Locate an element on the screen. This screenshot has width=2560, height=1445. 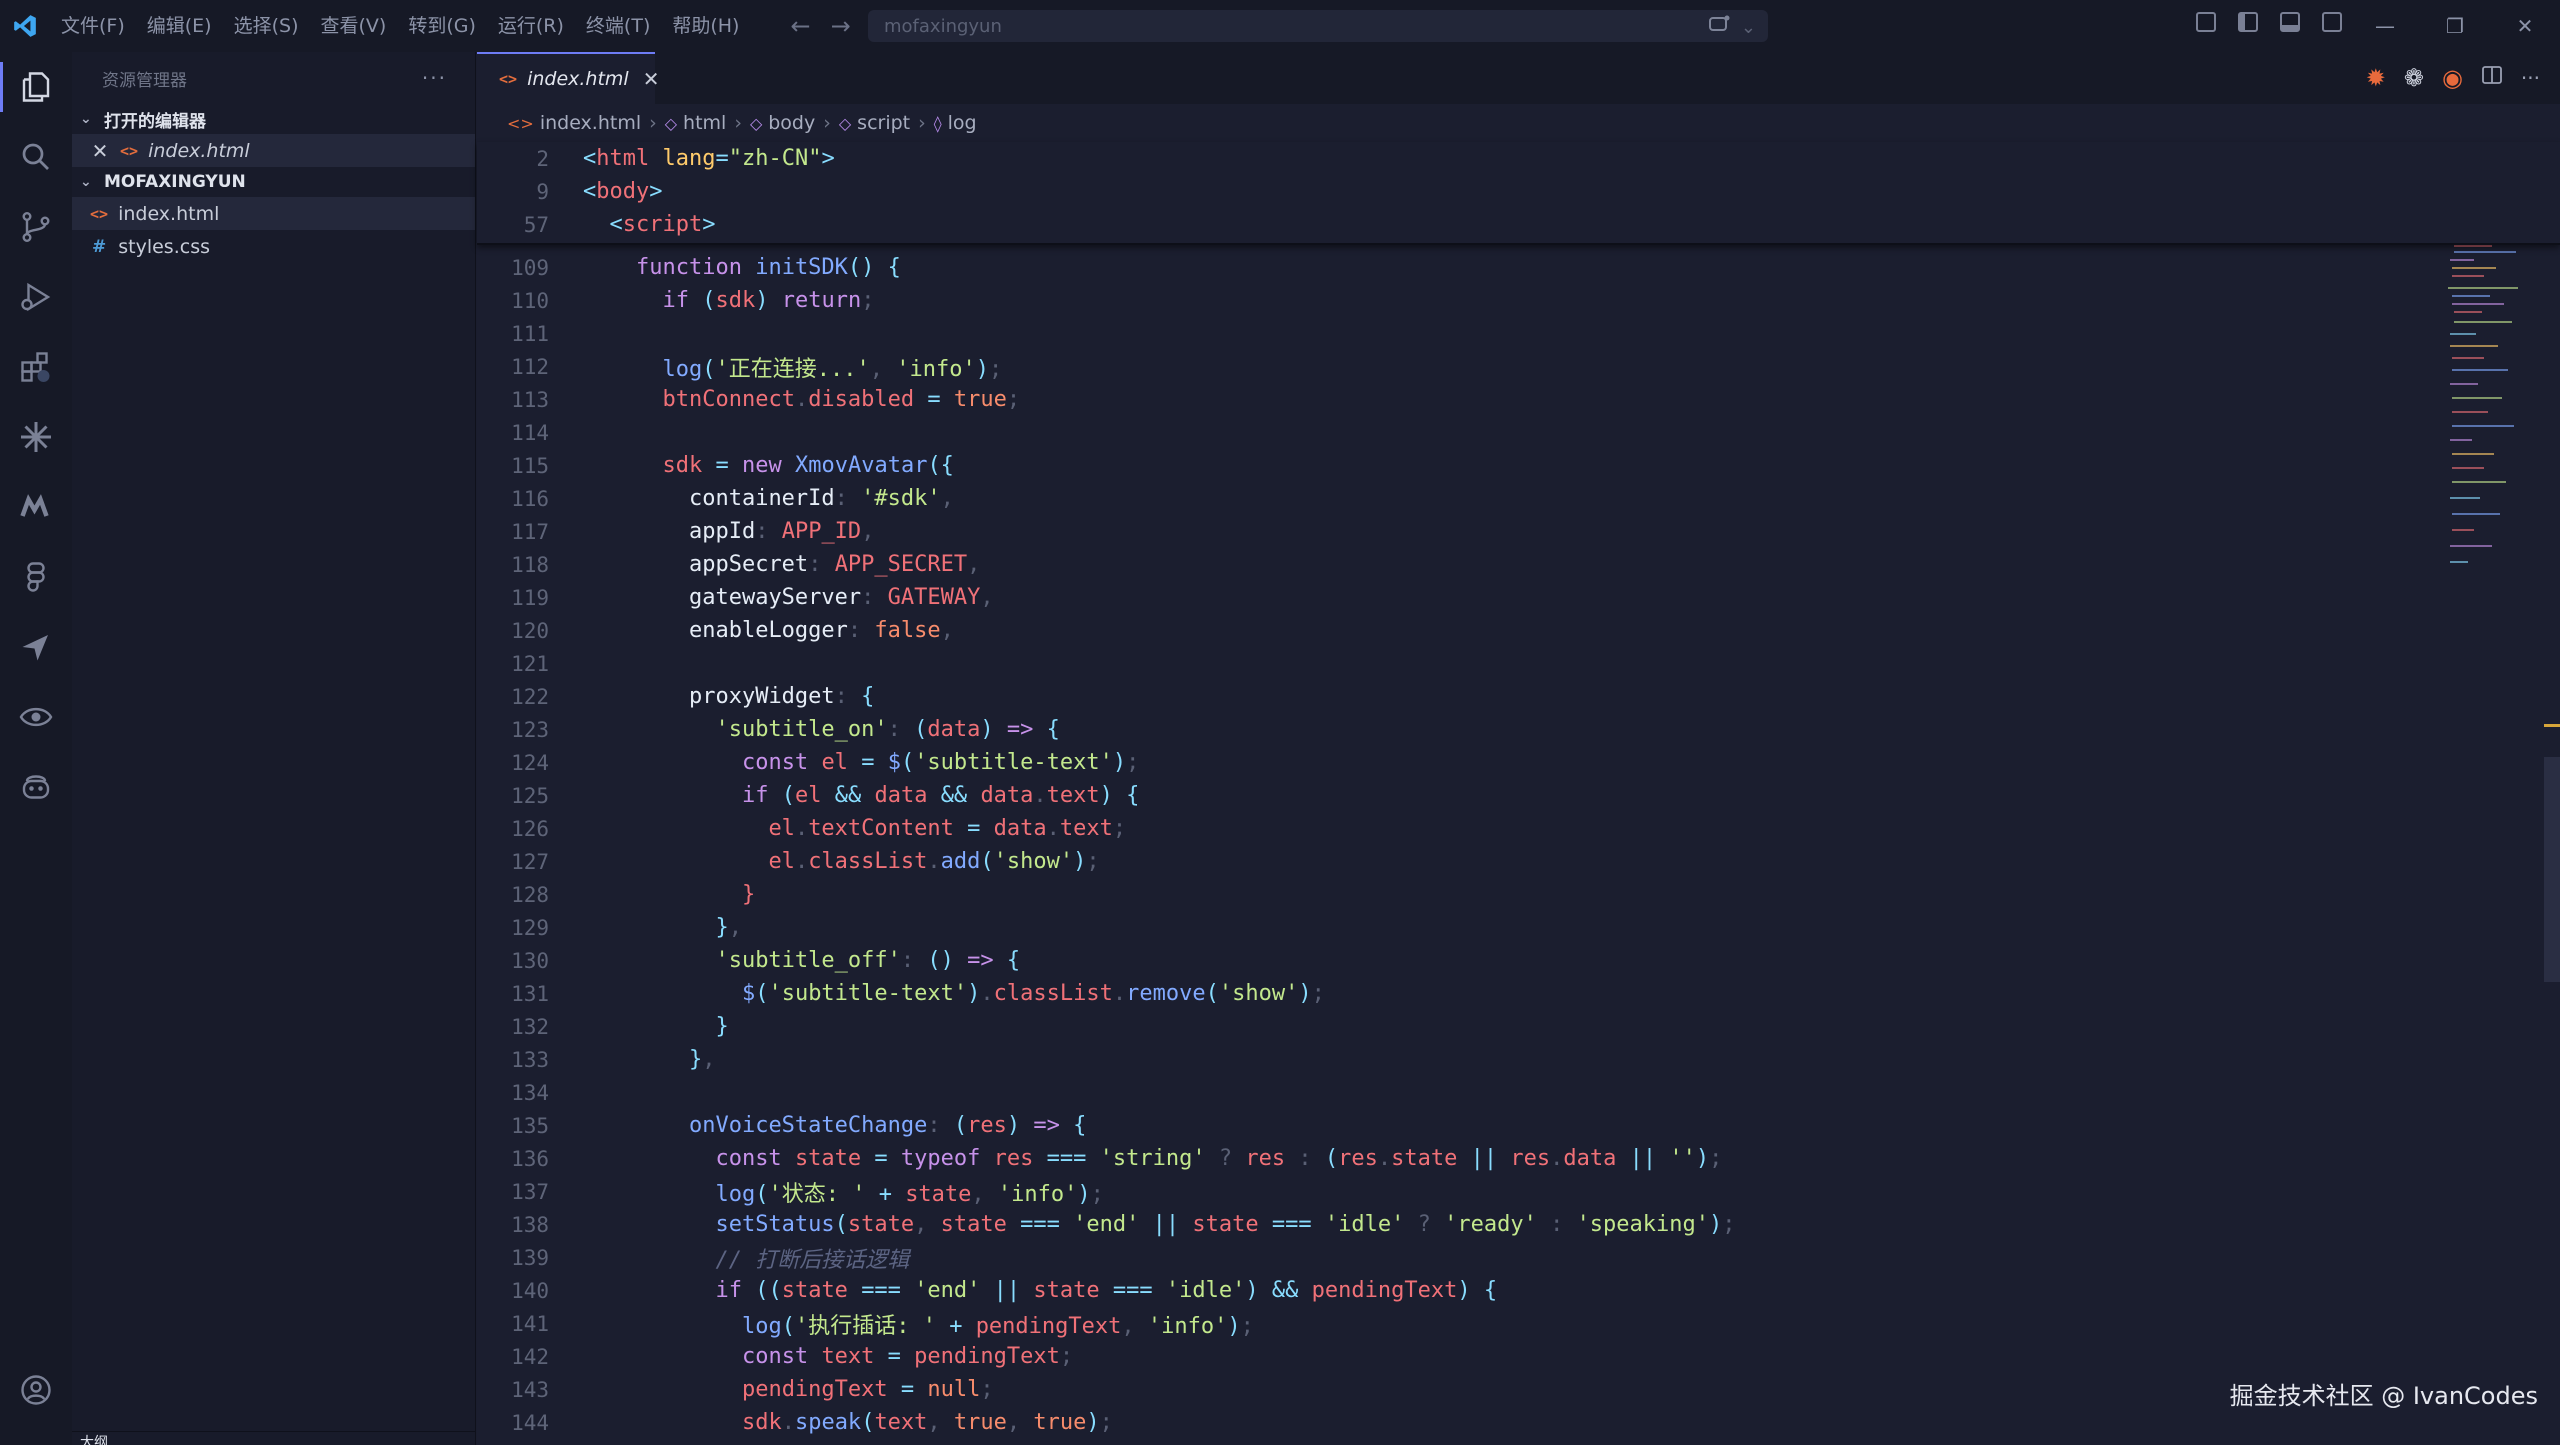
back-arrow-icon: ← is located at coordinates (800, 26).